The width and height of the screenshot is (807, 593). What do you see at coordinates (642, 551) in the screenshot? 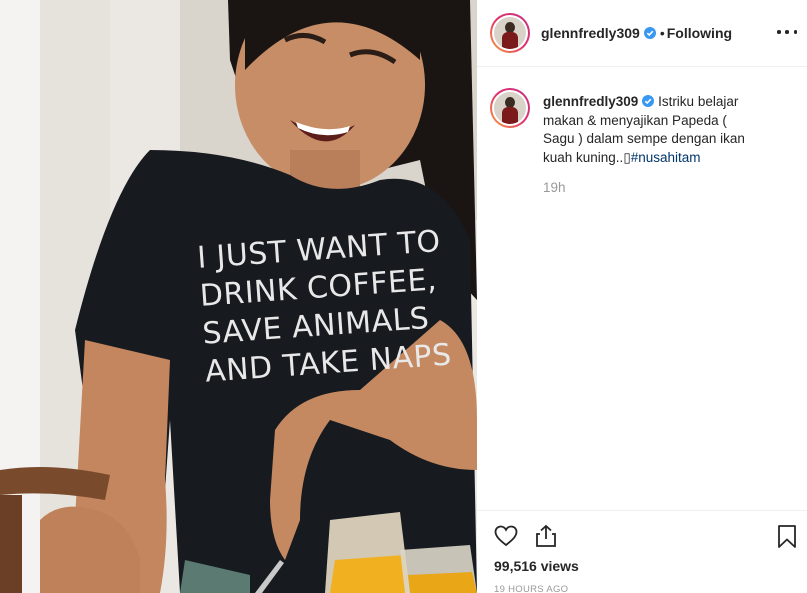
I see `action-bar: 99,516 views 19 HOURS AGO` at bounding box center [642, 551].